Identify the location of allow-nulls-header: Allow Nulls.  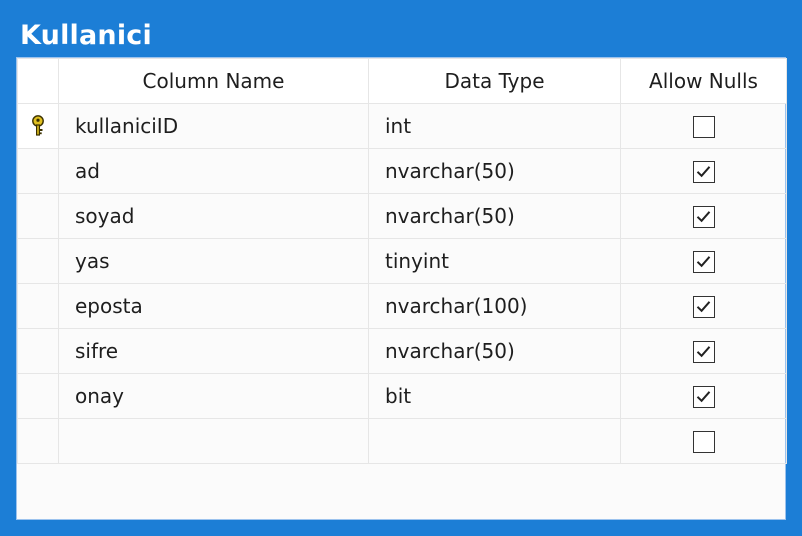
(703, 81).